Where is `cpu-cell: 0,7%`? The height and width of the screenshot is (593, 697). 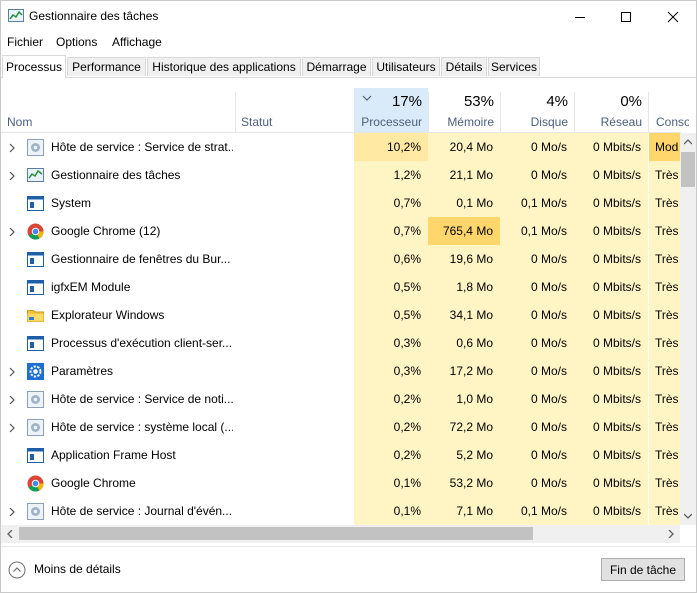
cpu-cell: 0,7% is located at coordinates (391, 231).